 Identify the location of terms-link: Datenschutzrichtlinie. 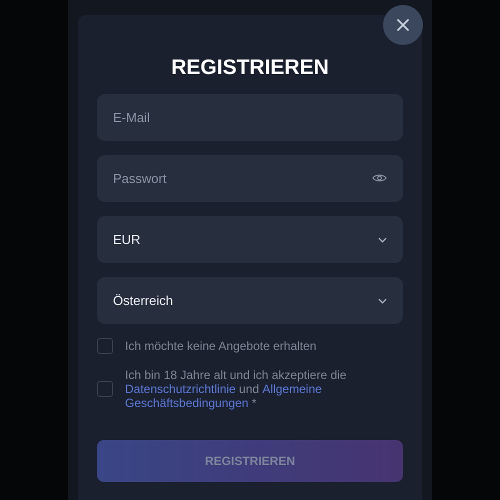
(180, 389).